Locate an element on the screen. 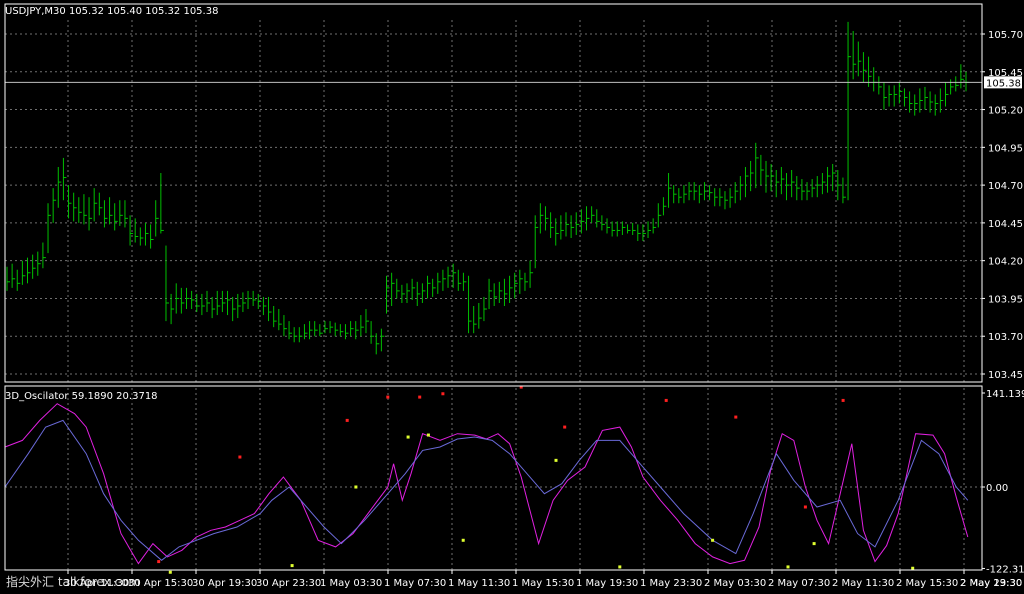 This screenshot has width=1024, height=594. price-header: USDJPY,M30 105.32 105.40 105.32 105.38 is located at coordinates (111, 11).